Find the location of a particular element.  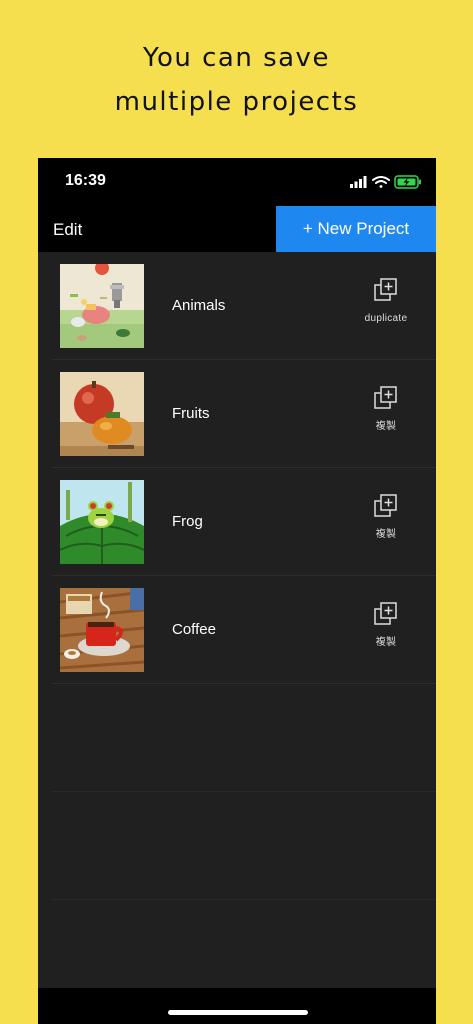

project-name: Fruits is located at coordinates (191, 413).